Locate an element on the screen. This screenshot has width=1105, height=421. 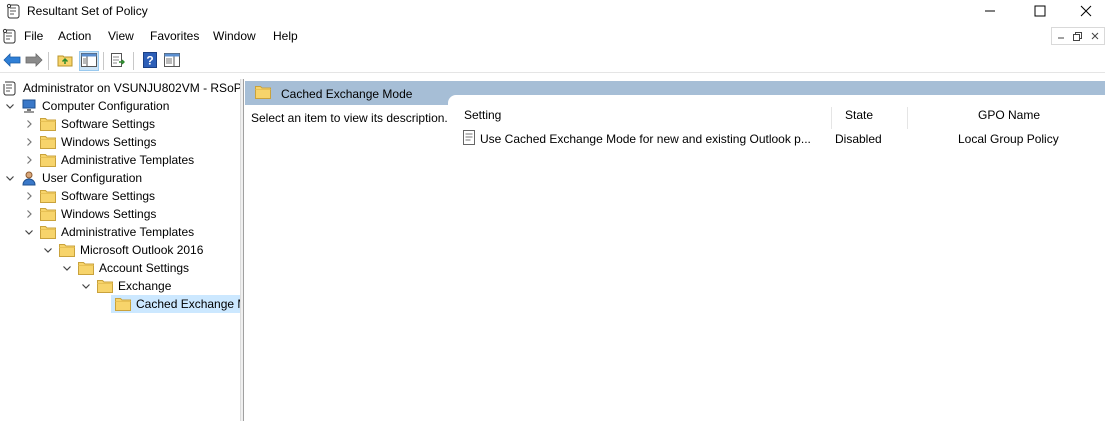
column-header-gpo-name: GPO Name is located at coordinates (1009, 120).